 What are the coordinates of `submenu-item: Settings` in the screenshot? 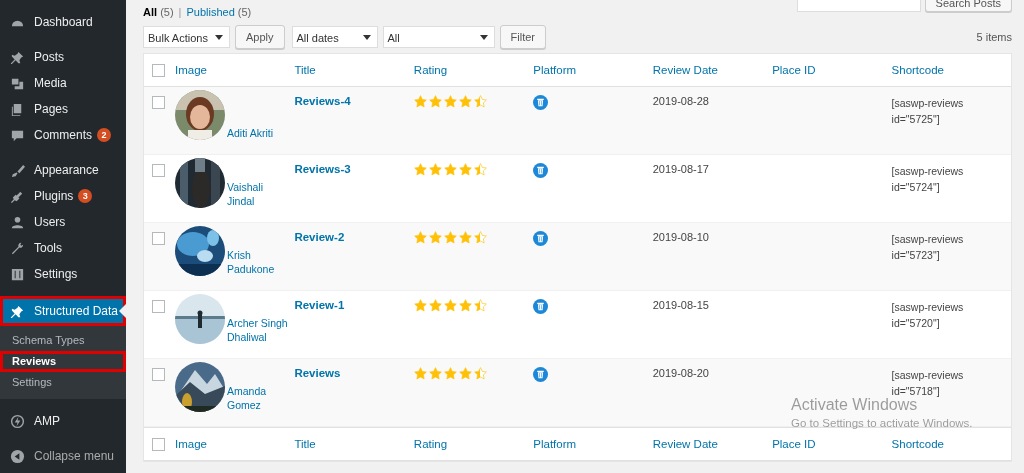 It's located at (63, 382).